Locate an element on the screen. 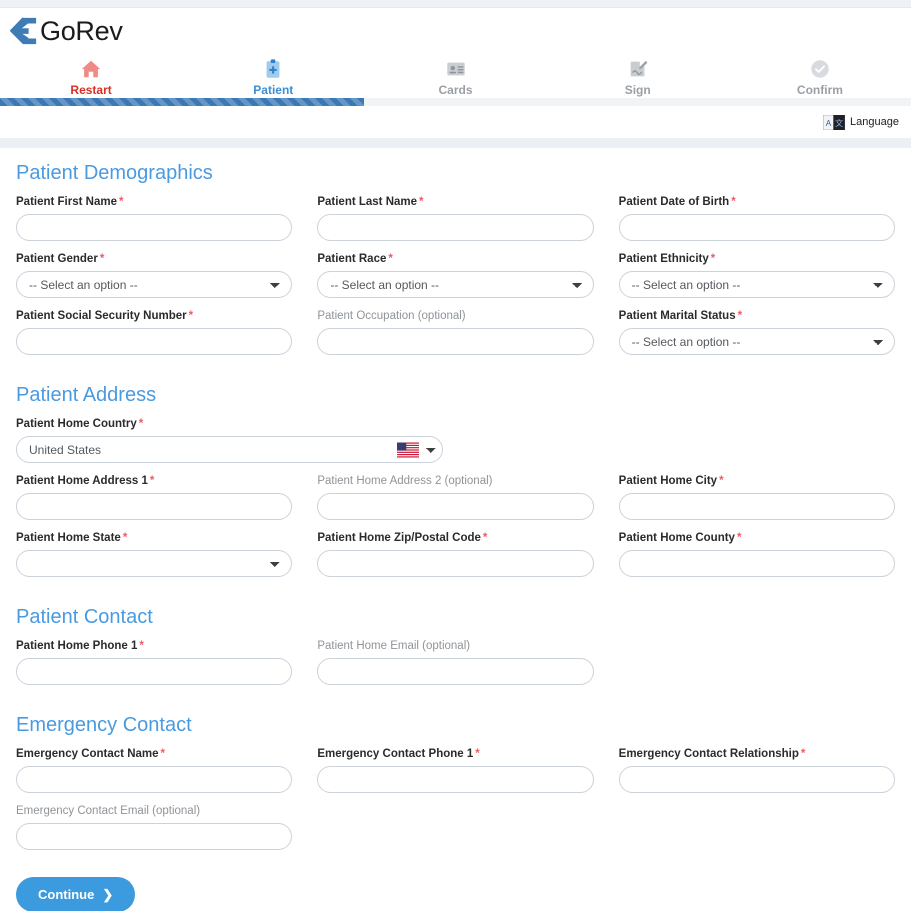  field-patient-home-zip-postal-code: Patient Home Zip/Postal Code * is located at coordinates (455, 554).